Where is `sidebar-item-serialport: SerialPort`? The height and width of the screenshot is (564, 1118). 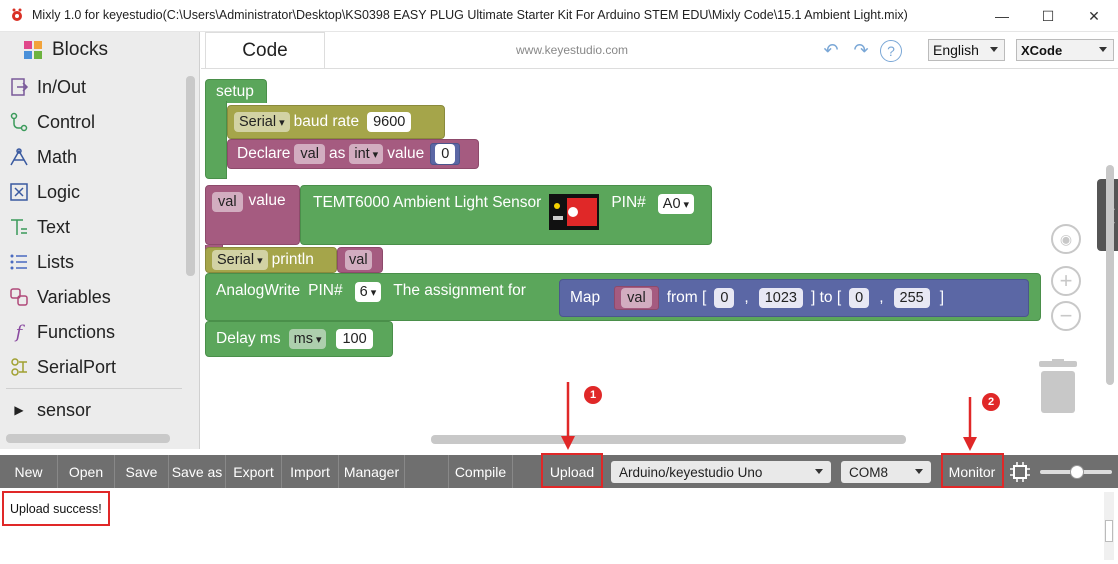 sidebar-item-serialport: SerialPort is located at coordinates (62, 367).